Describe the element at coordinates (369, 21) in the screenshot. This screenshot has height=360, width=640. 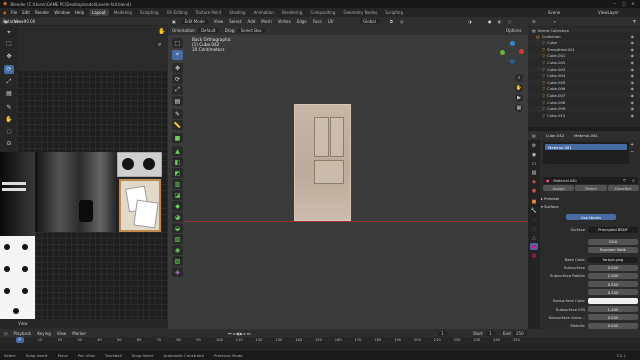
I see `transform-orientation-dropdown: Global` at that location.